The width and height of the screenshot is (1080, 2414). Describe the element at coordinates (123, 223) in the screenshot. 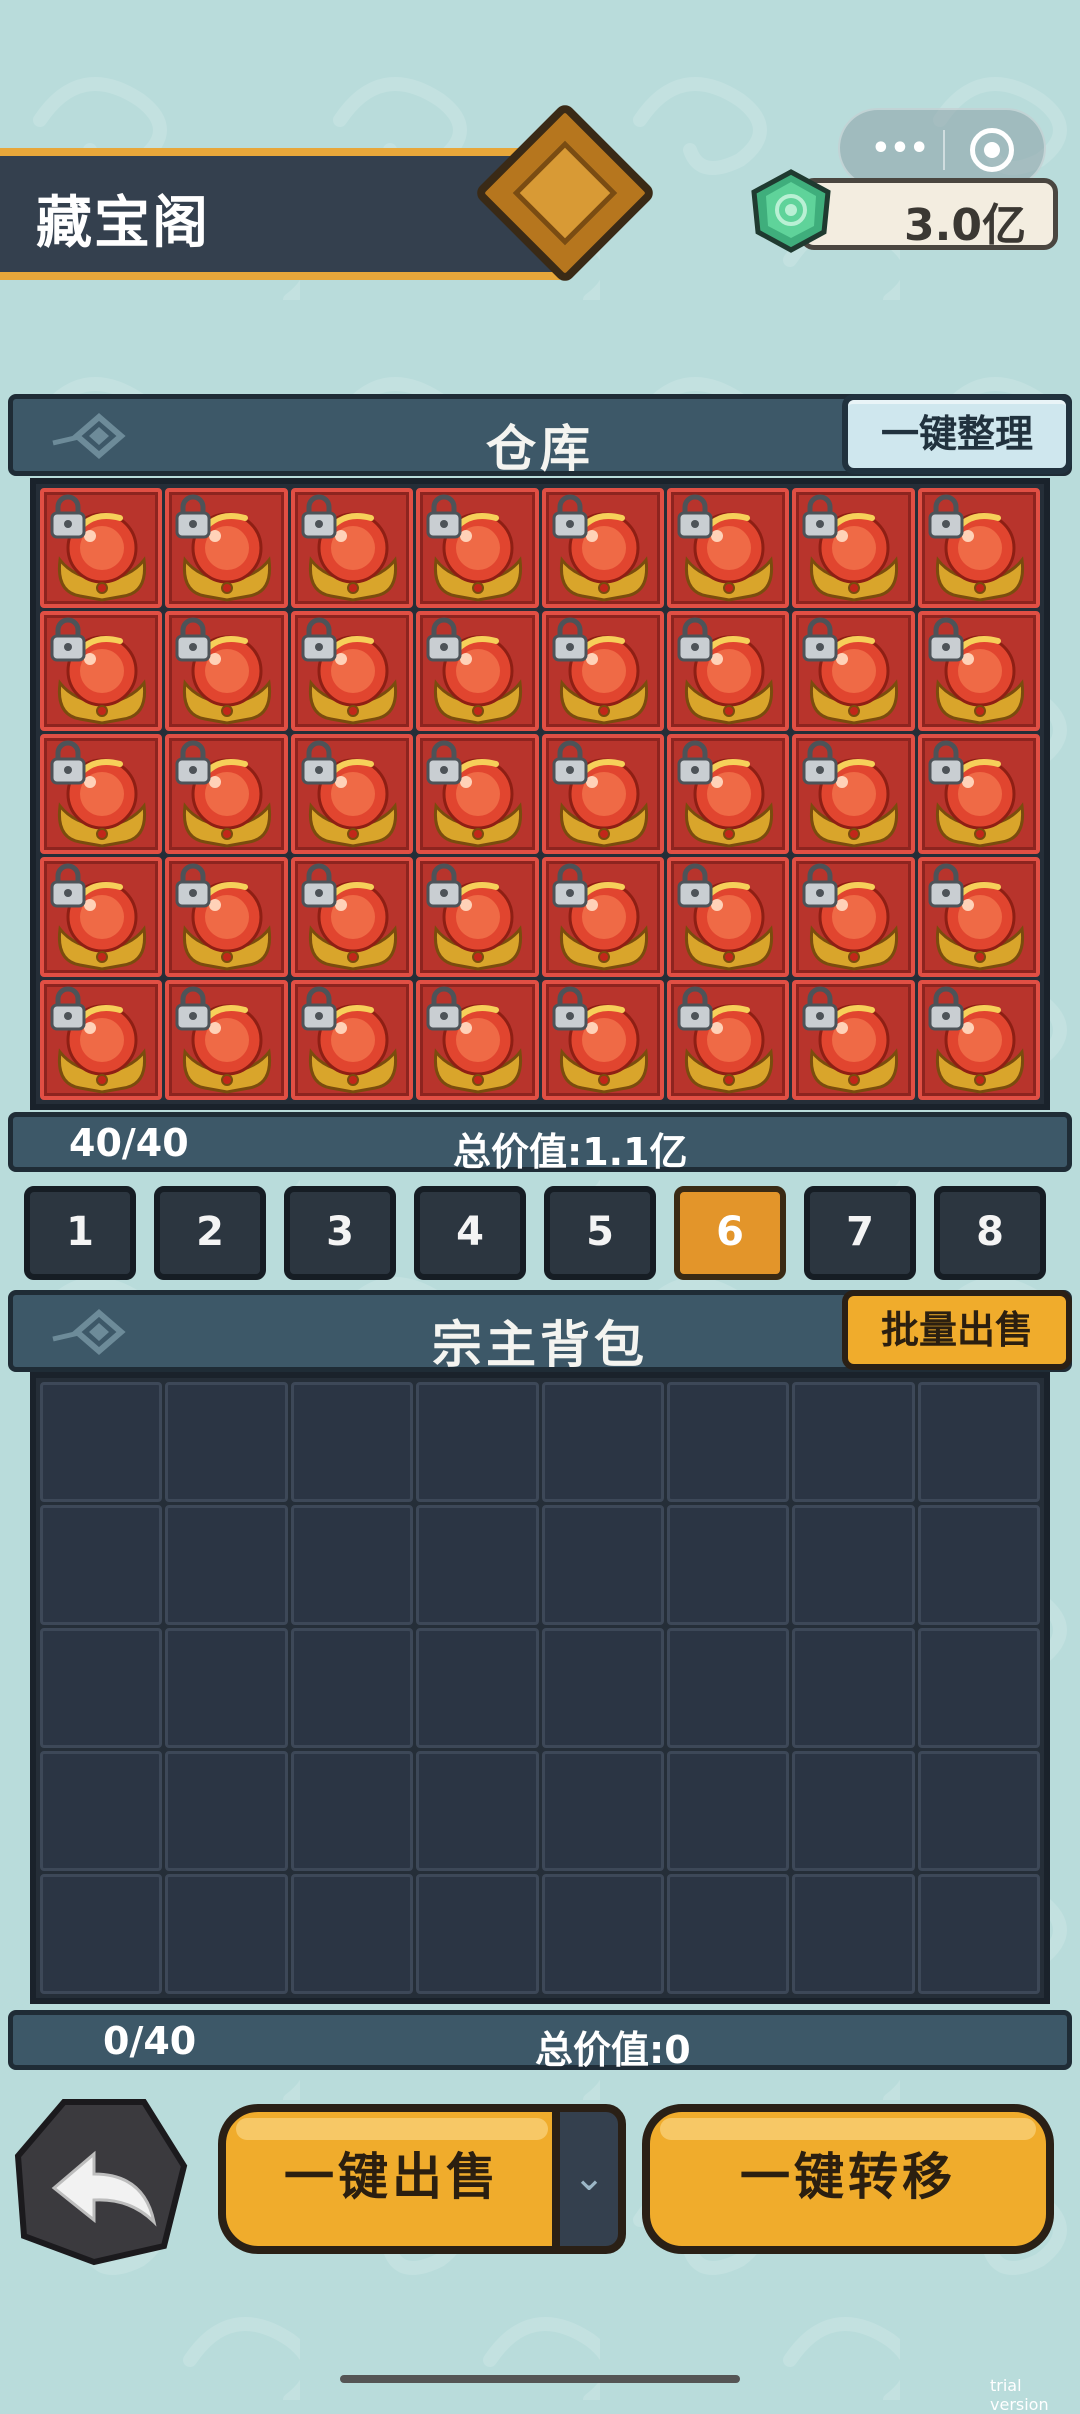

I see `page-title: 藏宝阁` at that location.